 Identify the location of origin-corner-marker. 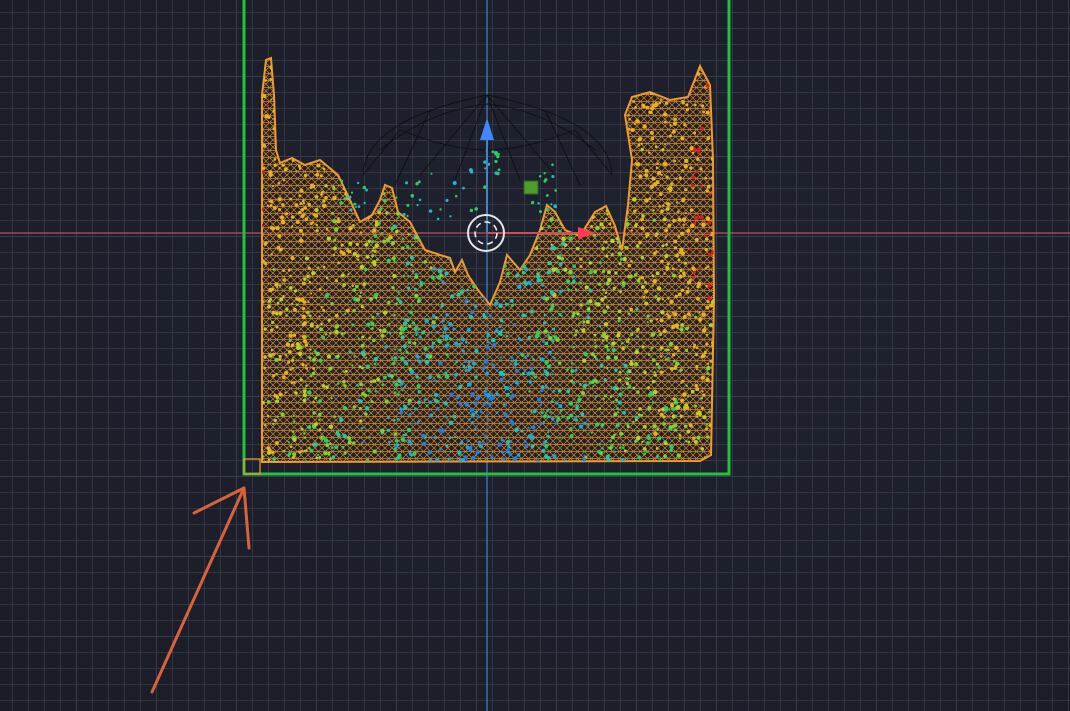
(252, 466).